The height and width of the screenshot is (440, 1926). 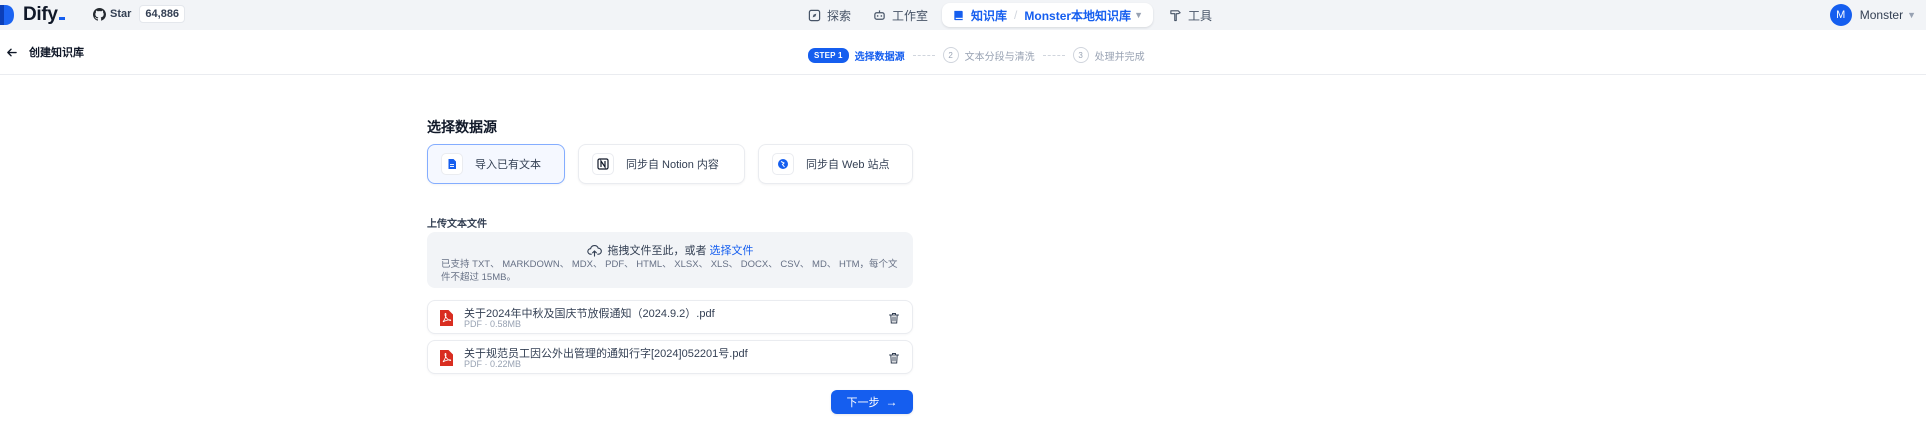 I want to click on github-star-count: 64,886, so click(x=162, y=14).